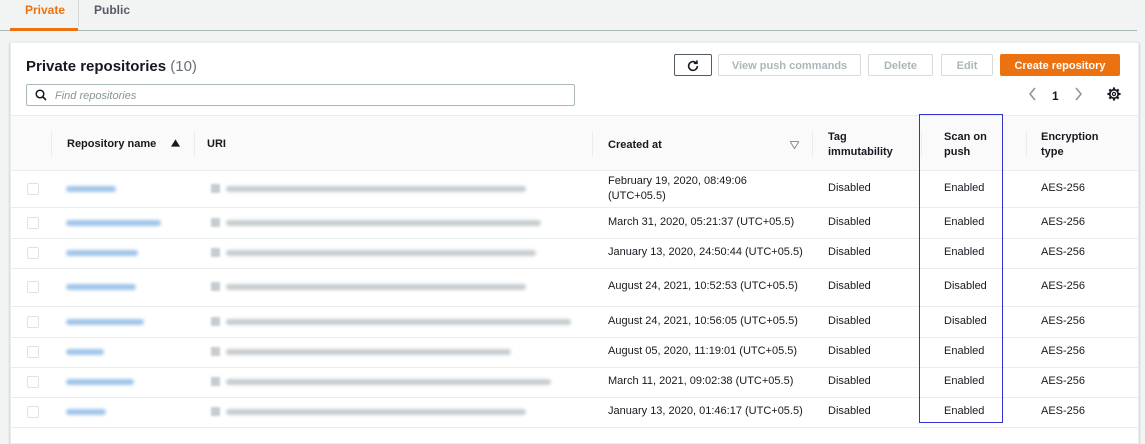  Describe the element at coordinates (1033, 94) in the screenshot. I see `chevron-left-icon` at that location.